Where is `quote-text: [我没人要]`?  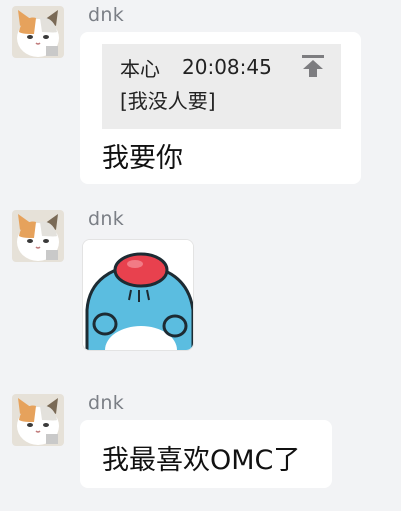 quote-text: [我没人要] is located at coordinates (168, 101).